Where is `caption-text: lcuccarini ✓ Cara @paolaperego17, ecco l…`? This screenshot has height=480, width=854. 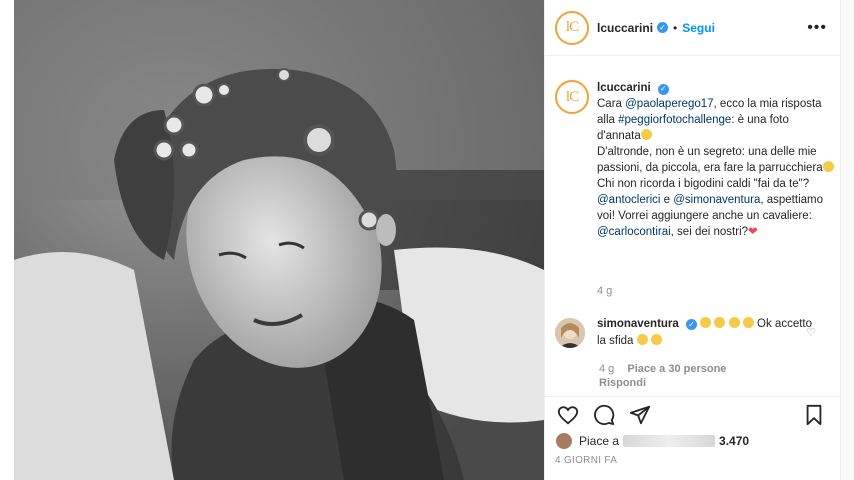 caption-text: lcuccarini ✓ Cara @paolaperego17, ecco l… is located at coordinates (716, 160).